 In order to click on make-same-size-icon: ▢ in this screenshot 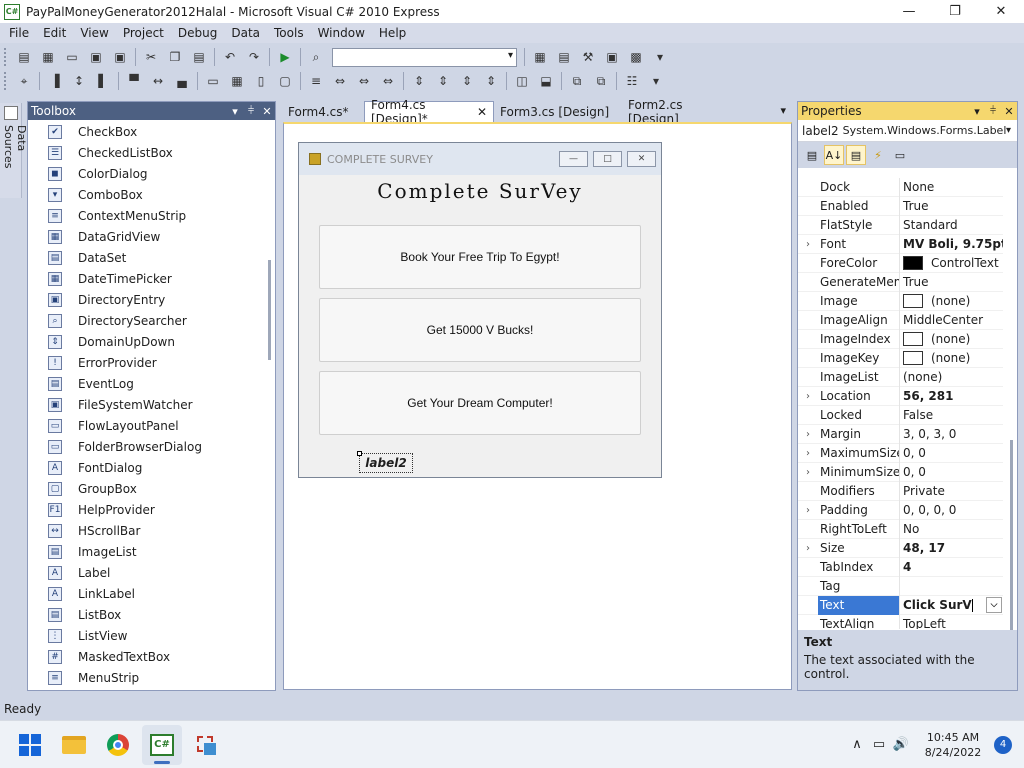, I will do `click(285, 81)`.